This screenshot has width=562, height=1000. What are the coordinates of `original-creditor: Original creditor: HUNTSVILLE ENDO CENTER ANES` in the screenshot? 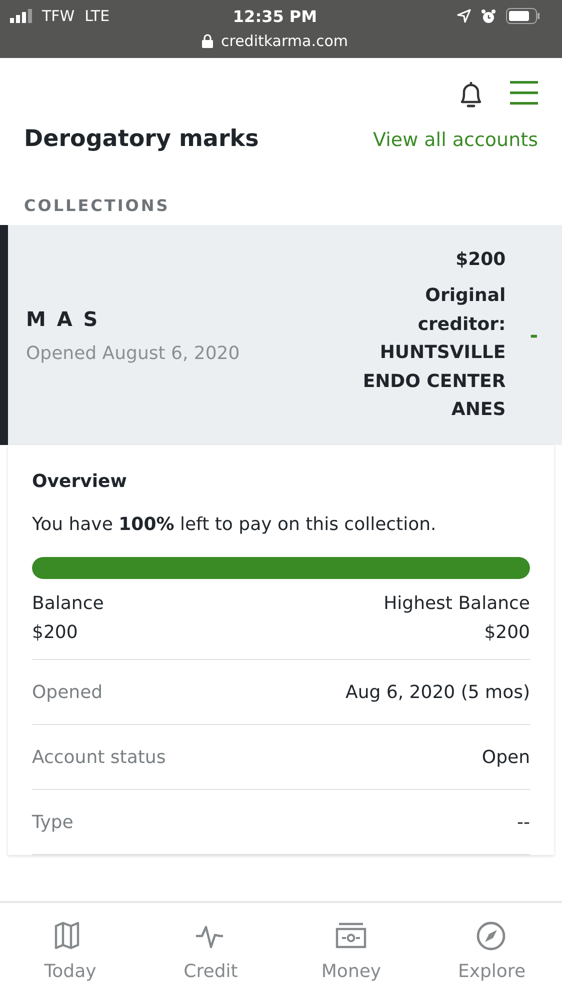 It's located at (434, 353).